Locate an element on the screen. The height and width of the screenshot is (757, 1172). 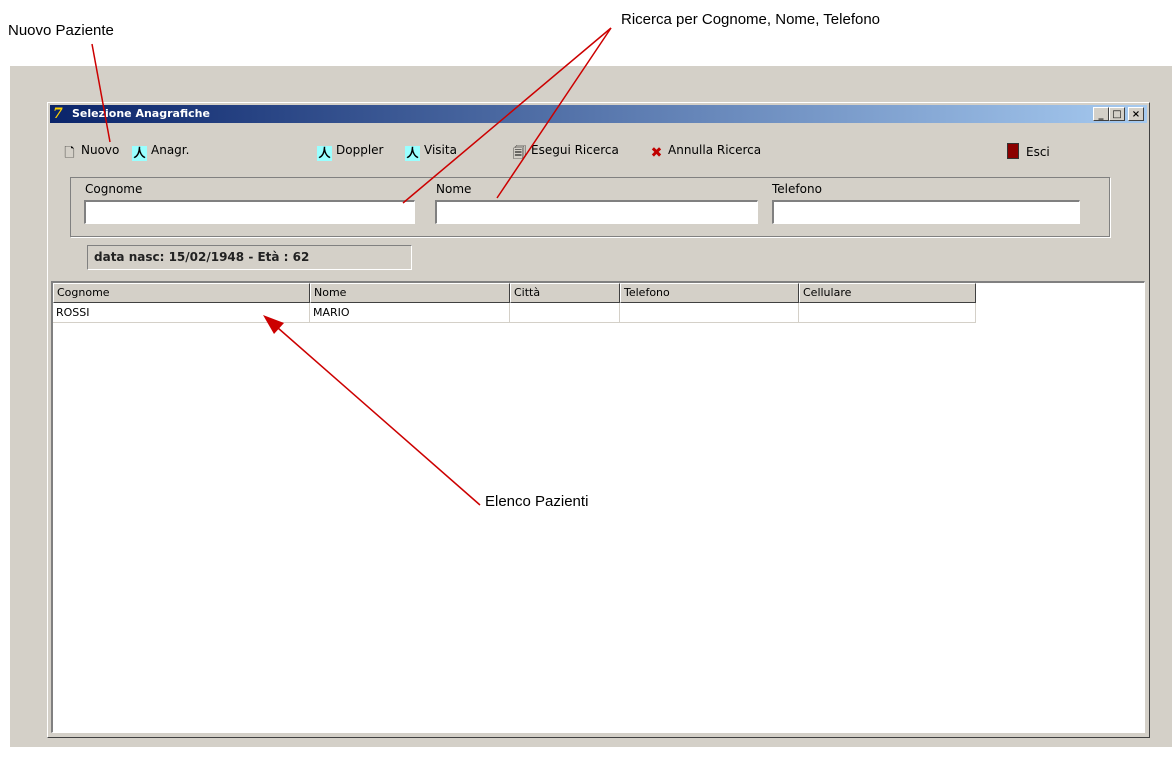
visita-button: ⼈ Visita is located at coordinates (431, 152).